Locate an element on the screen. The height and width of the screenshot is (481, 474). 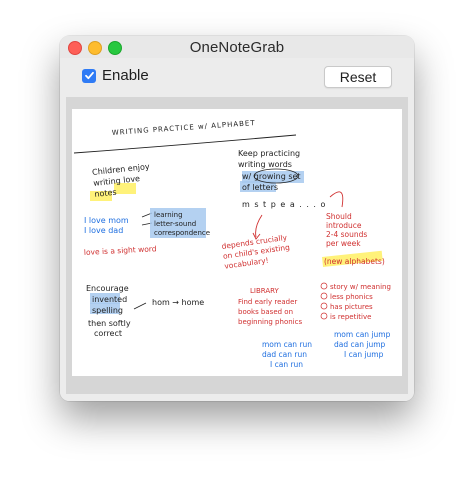
note-text-red: Find early reader is located at coordinates (267, 302).